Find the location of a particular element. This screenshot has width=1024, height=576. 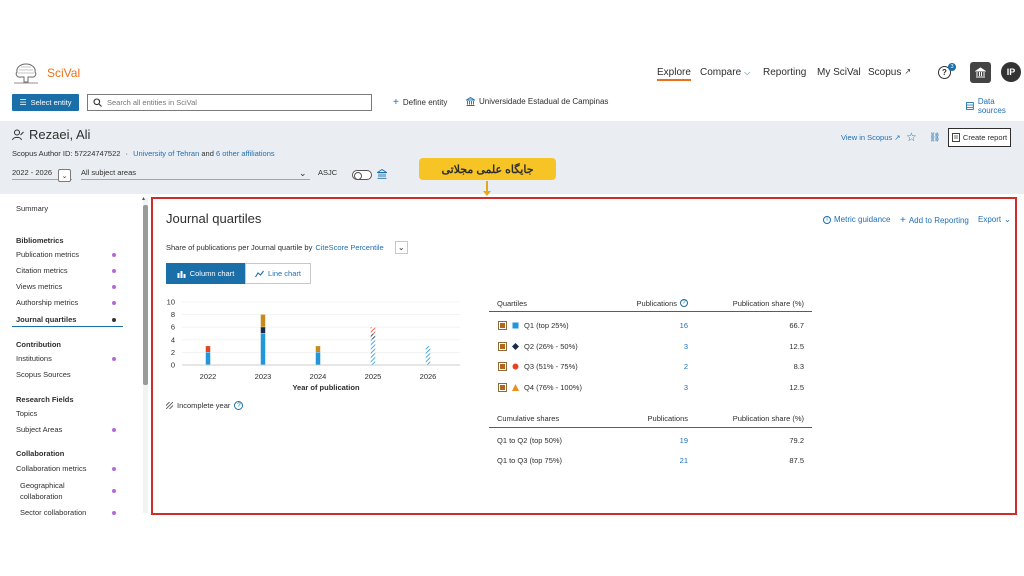

sidebar-item-collaboration-metrics: Collaboration metrics is located at coordinates (51, 468).